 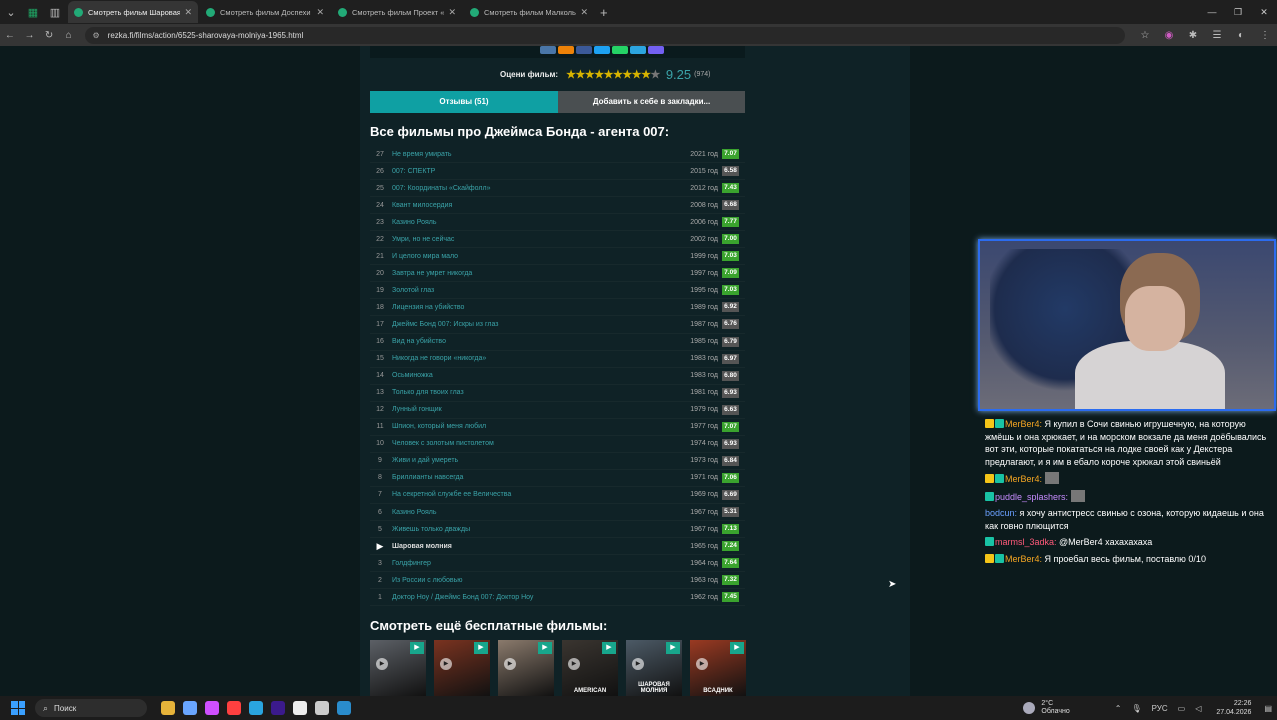 I want to click on chat-username: MerBer4:, so click(x=1023, y=424).